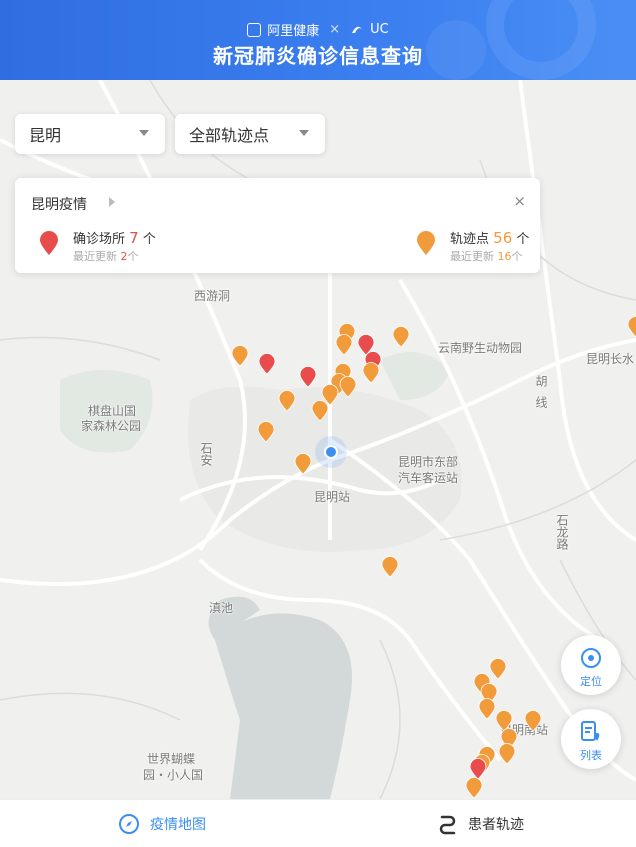 Image resolution: width=636 pixels, height=847 pixels. What do you see at coordinates (171, 759) in the screenshot?
I see `map-label: 世界蝴蝶` at bounding box center [171, 759].